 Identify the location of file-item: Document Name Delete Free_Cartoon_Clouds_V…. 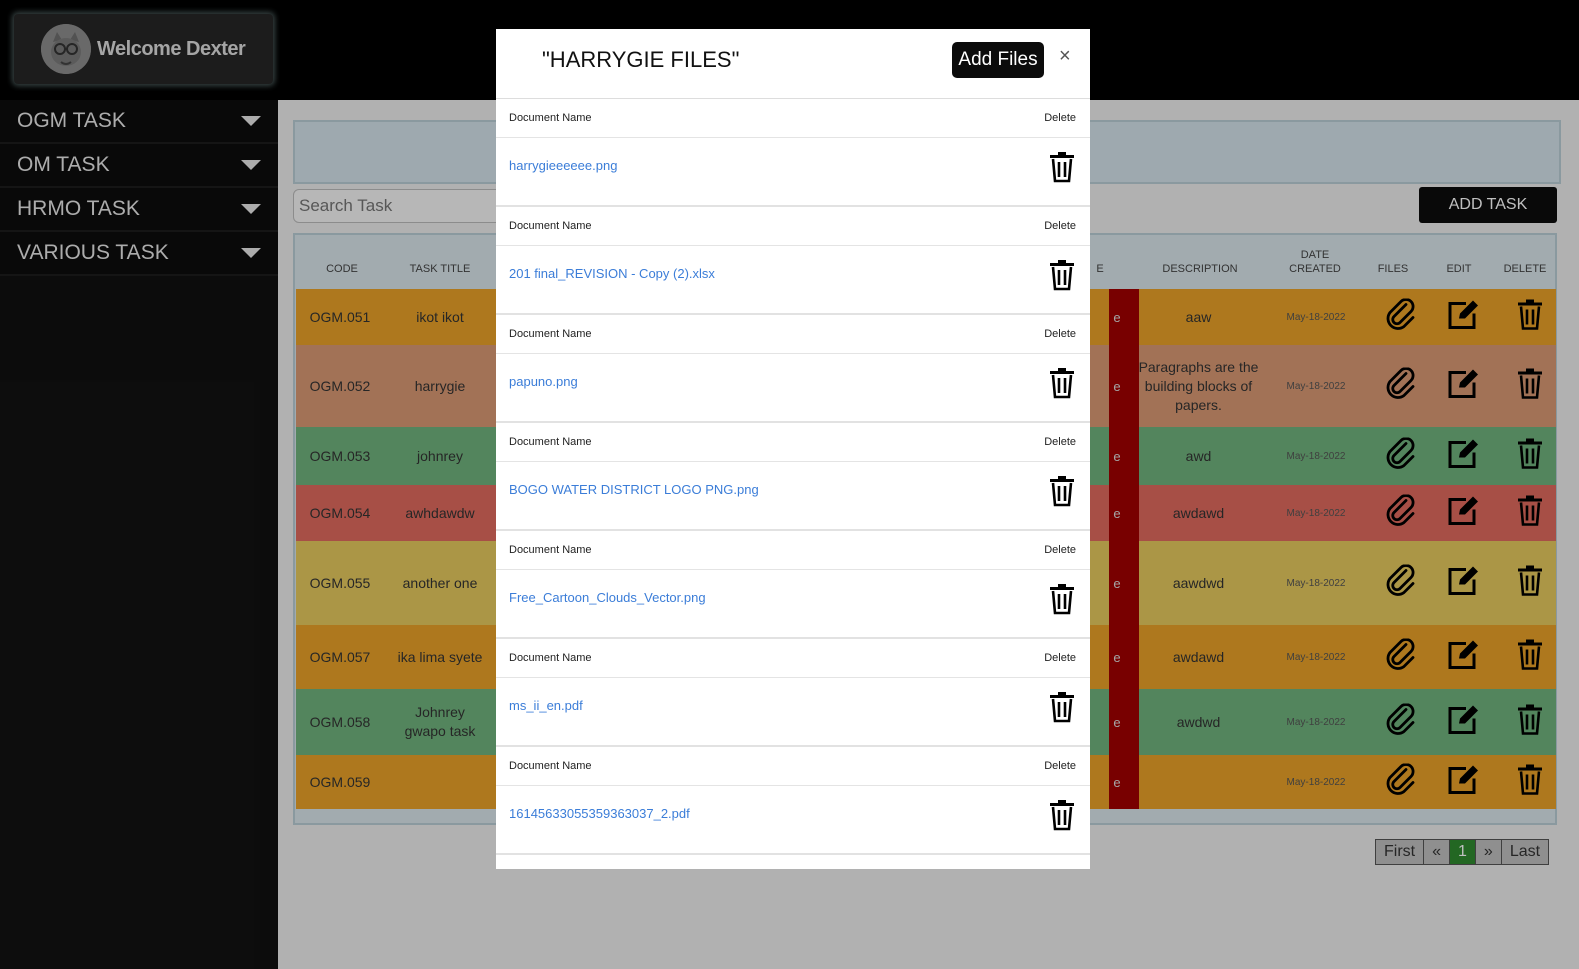
(793, 585).